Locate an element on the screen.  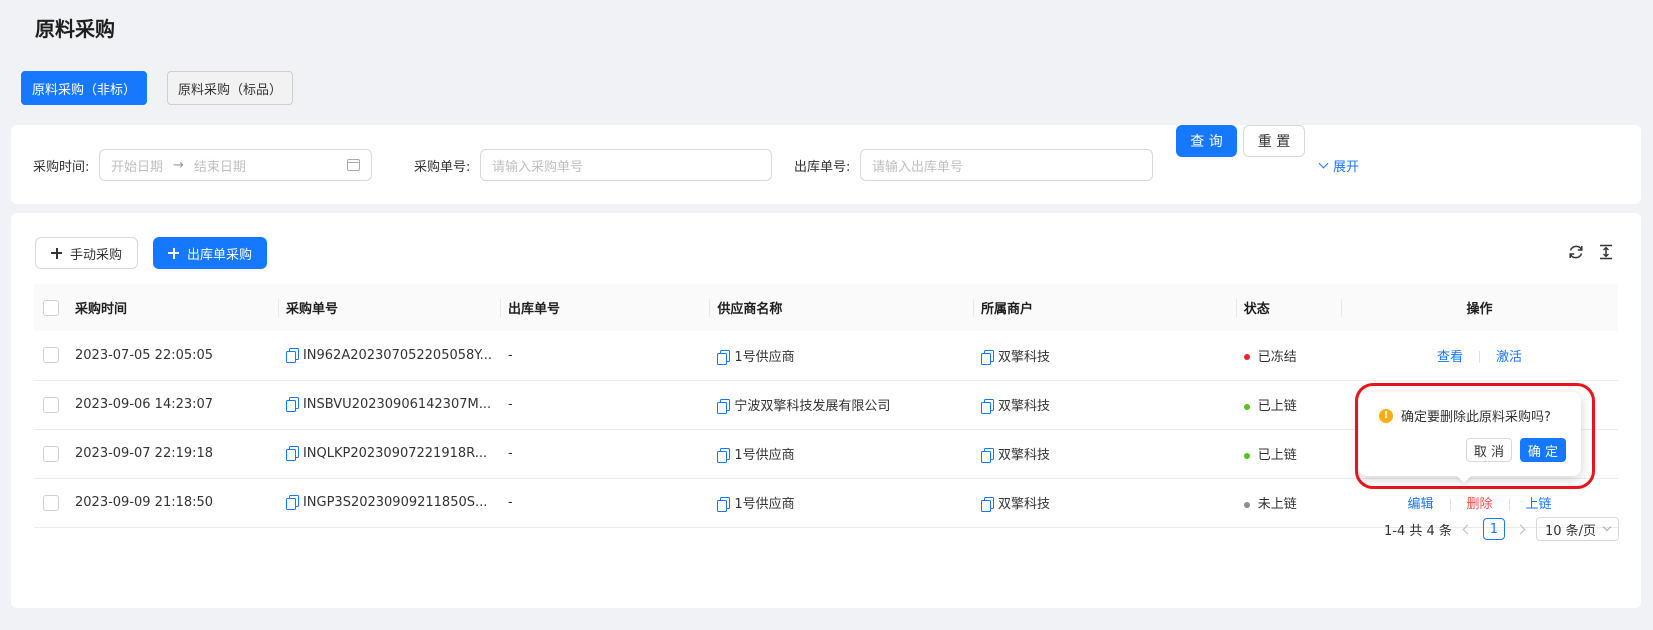
column-header: 所属商户 is located at coordinates (1104, 307).